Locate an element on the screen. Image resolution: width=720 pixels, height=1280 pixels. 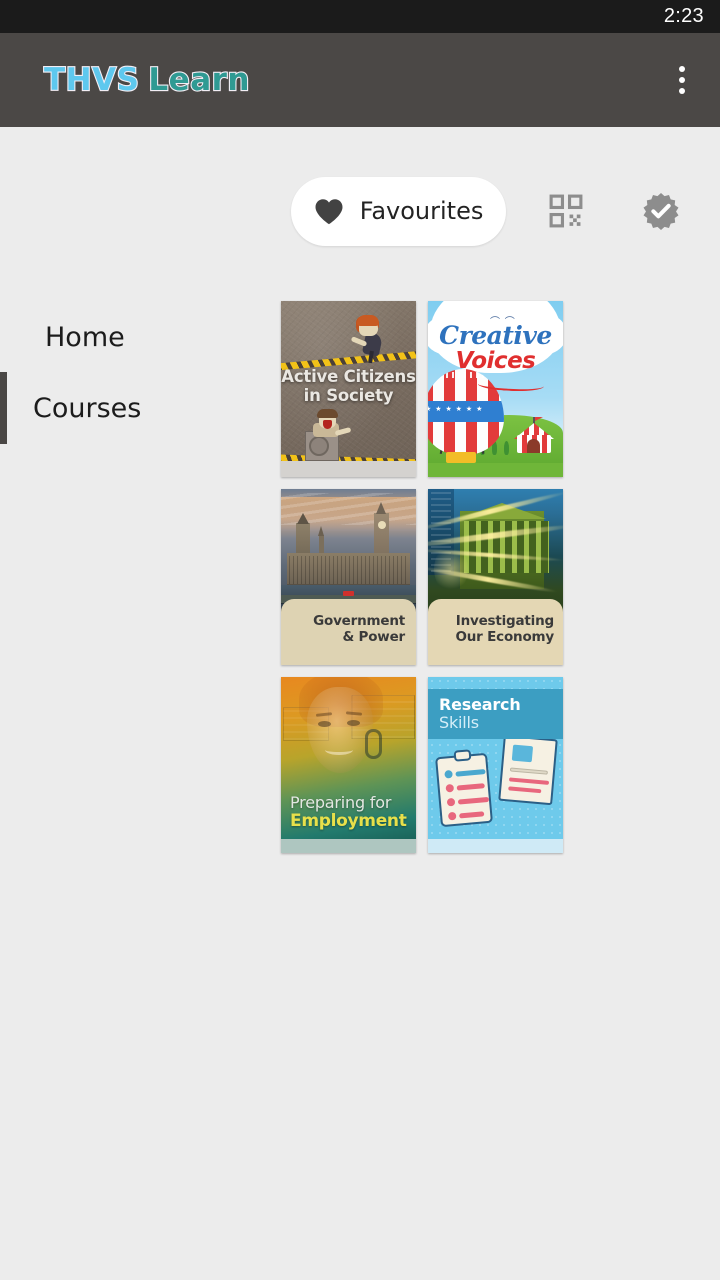
verified-badge-icon is located at coordinates (661, 211).